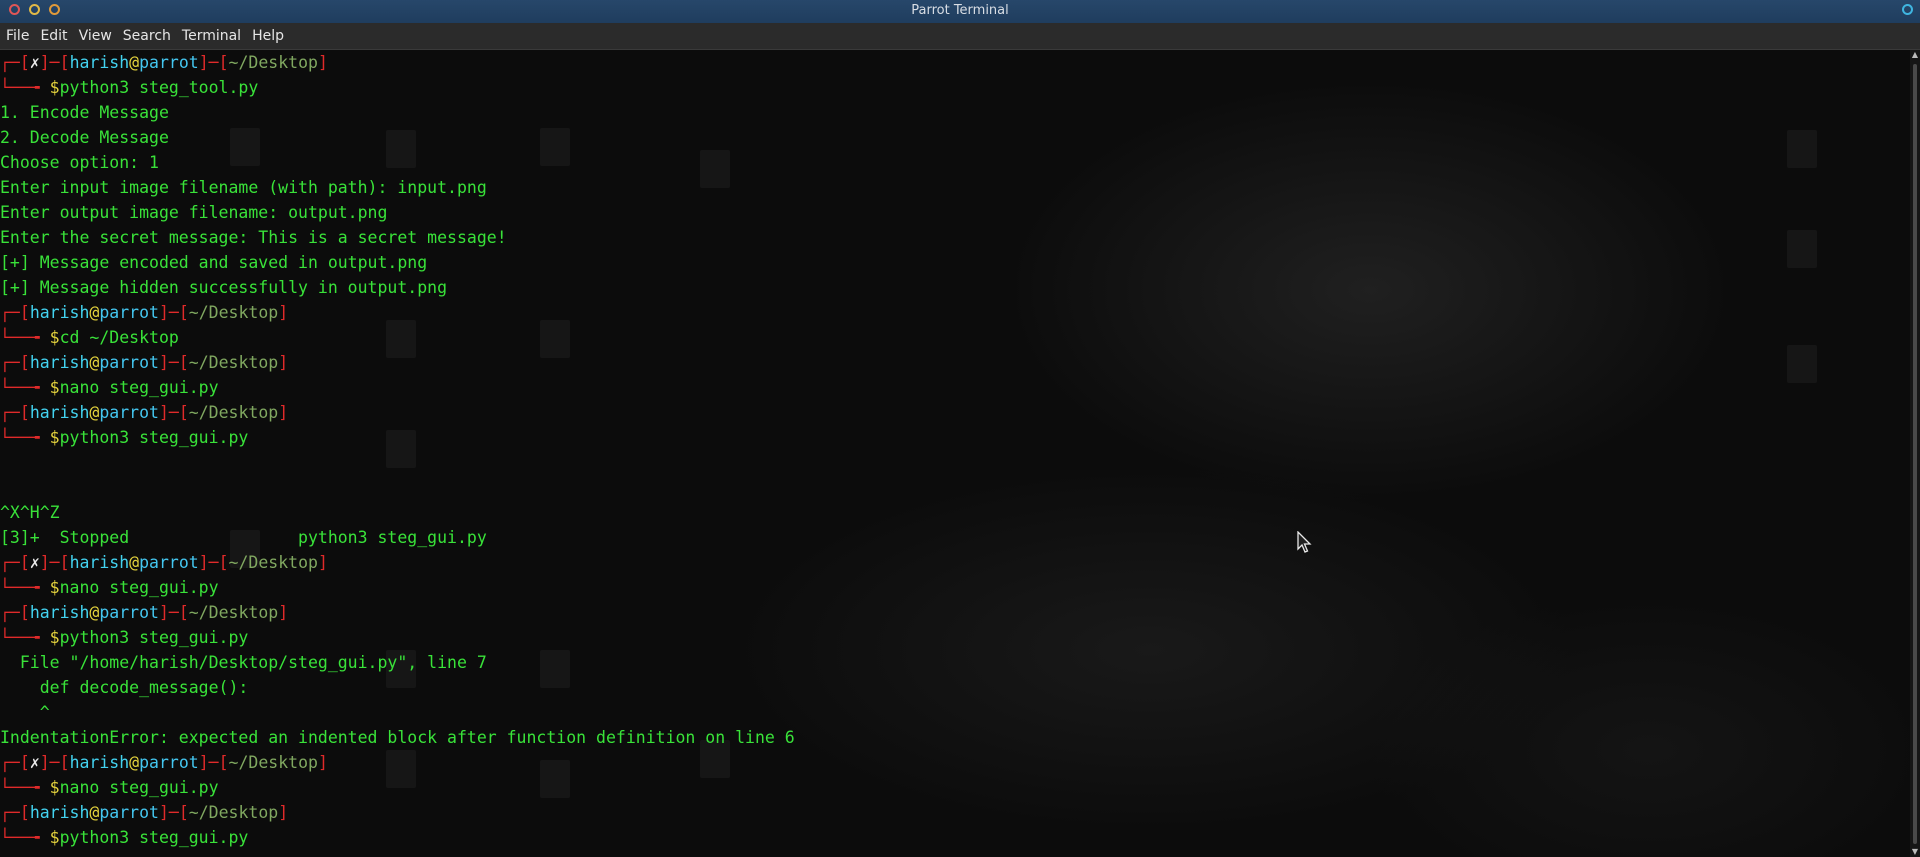  Describe the element at coordinates (30, 512) in the screenshot. I see `output-text: ^X^H^Z` at that location.